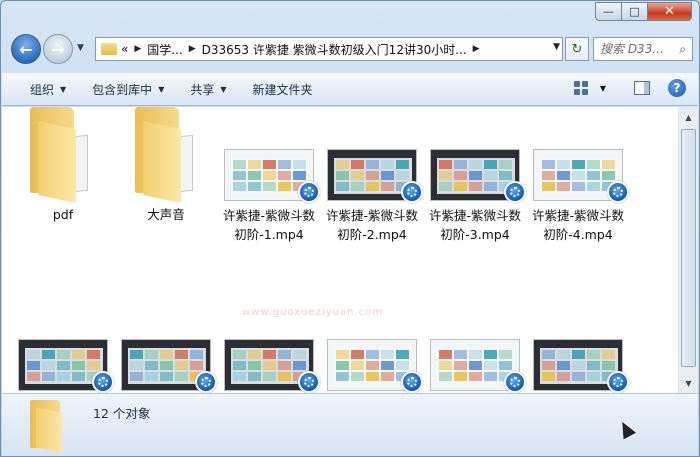 This screenshot has width=700, height=457. Describe the element at coordinates (80, 48) in the screenshot. I see `recent-pages-dropdown: ▼` at that location.